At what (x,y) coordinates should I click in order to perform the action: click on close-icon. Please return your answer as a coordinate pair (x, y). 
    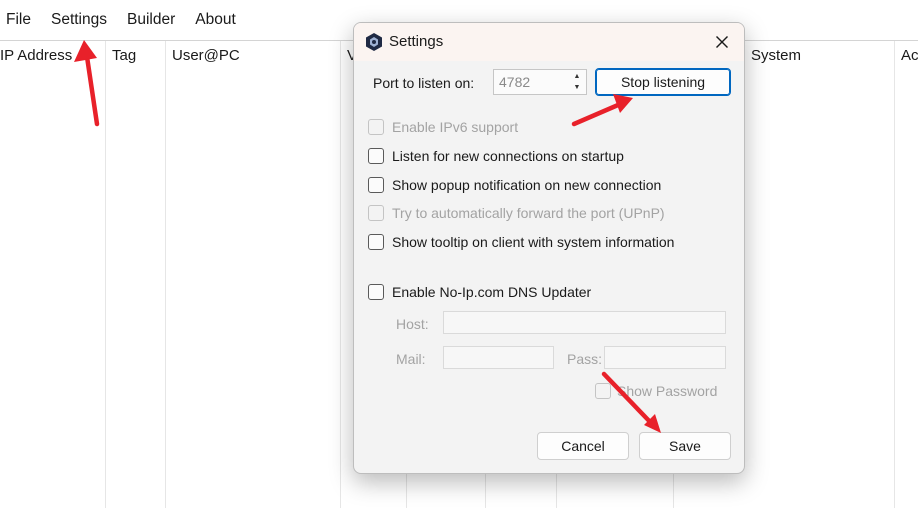
    Looking at the image, I should click on (722, 42).